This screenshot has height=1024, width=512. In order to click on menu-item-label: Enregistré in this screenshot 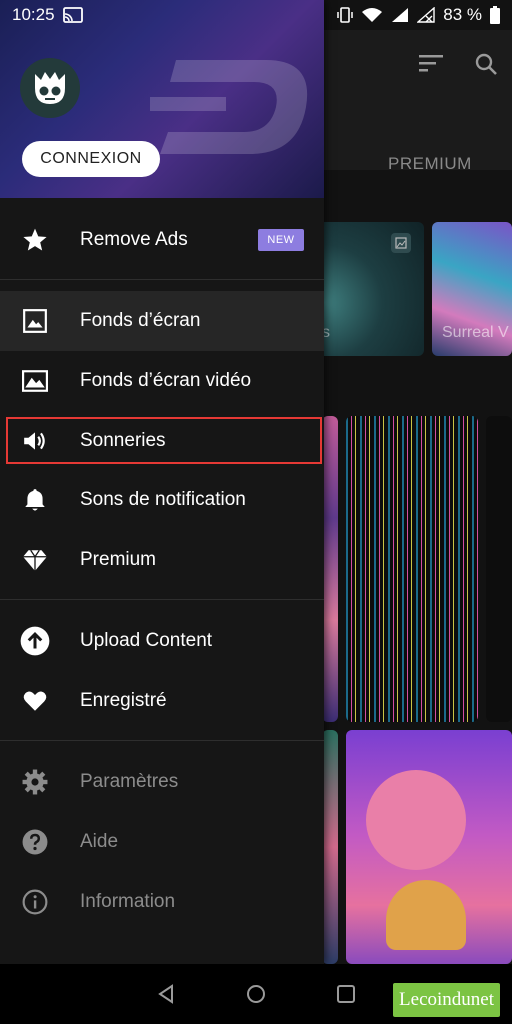, I will do `click(123, 700)`.